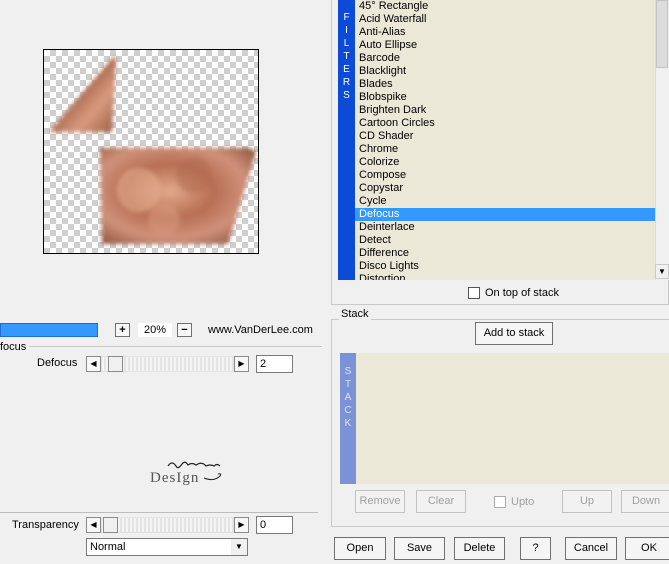  I want to click on stack-strip: S T A C K, so click(348, 418).